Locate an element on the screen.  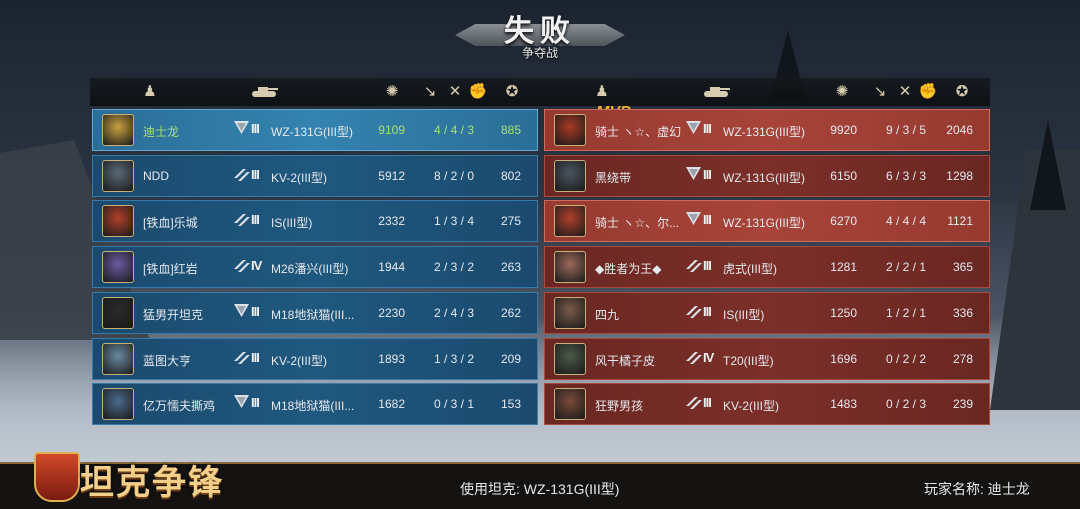
points-value: 802 is located at coordinates (510, 175).